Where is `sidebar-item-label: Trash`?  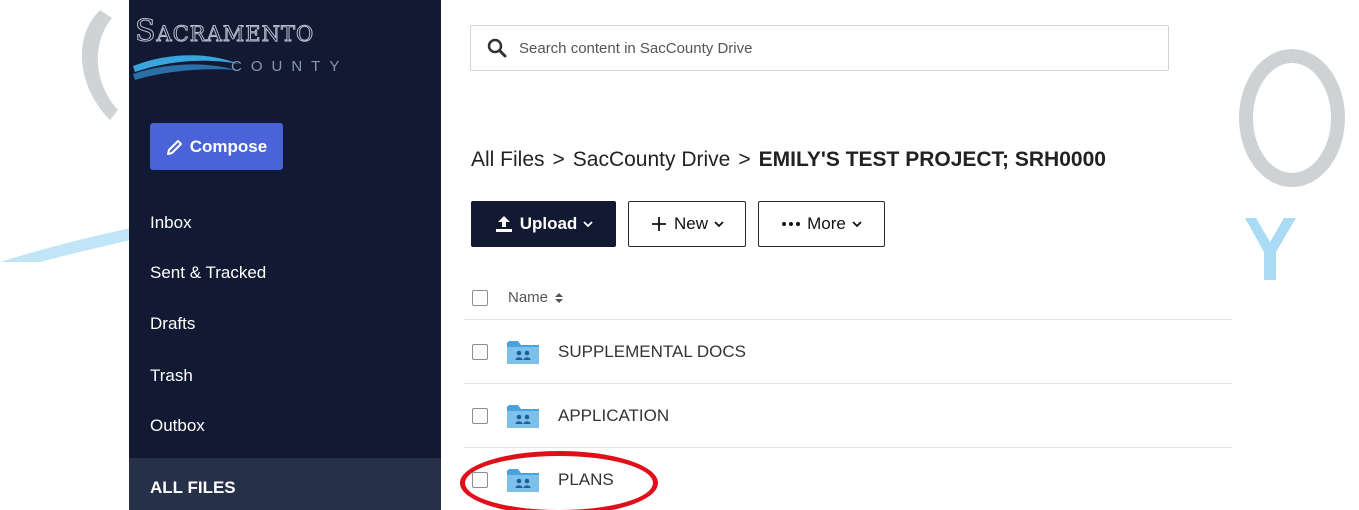 sidebar-item-label: Trash is located at coordinates (171, 375).